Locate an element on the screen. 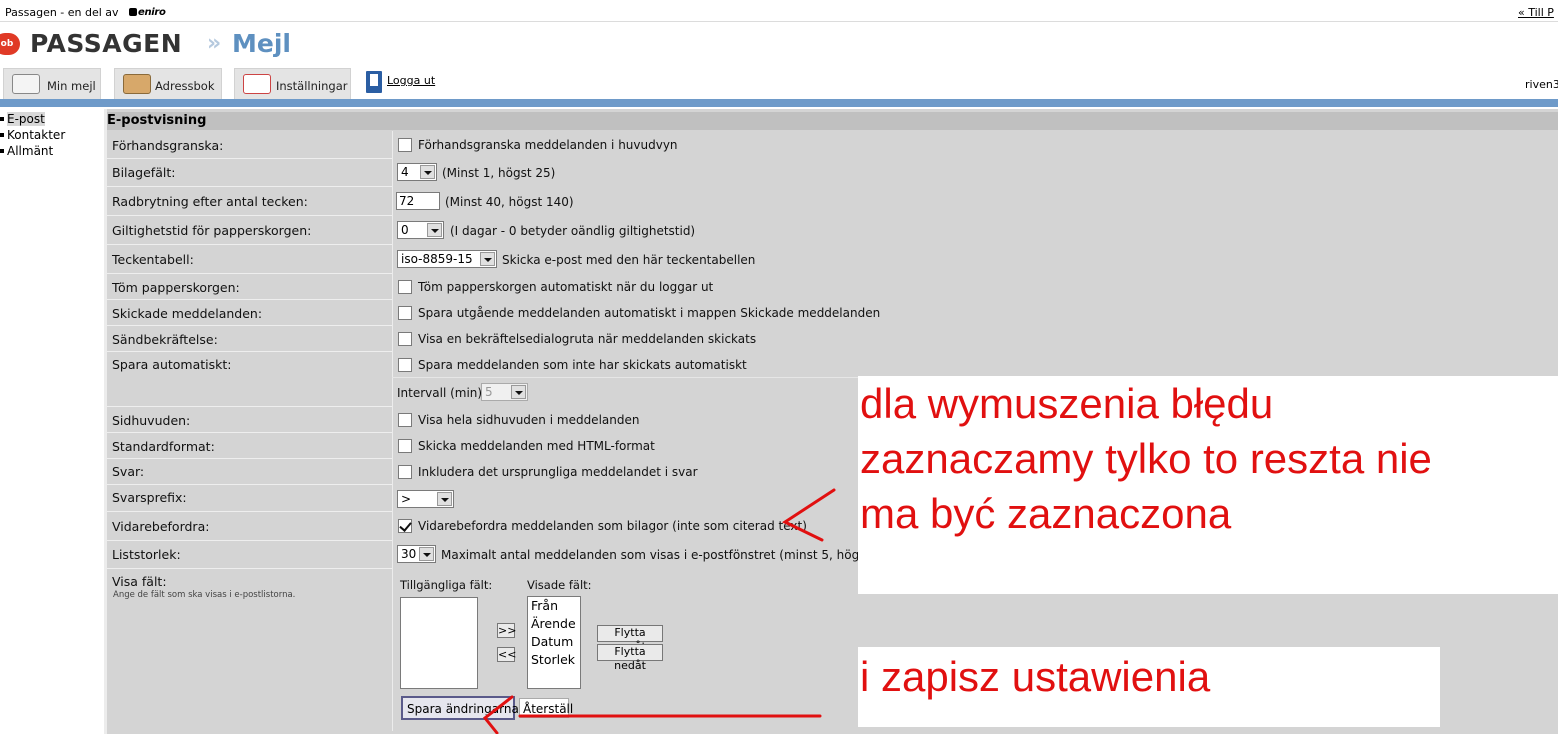 The height and width of the screenshot is (734, 1558). save-arrow-head-icon is located at coordinates (498, 714).